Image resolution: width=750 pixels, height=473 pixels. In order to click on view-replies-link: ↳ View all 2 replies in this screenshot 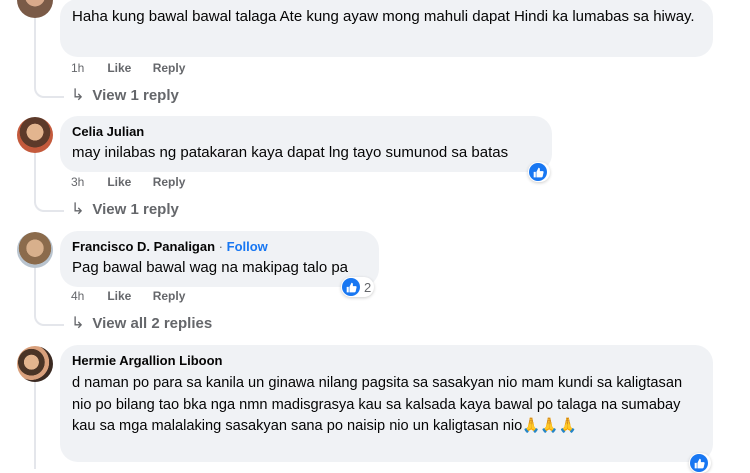, I will do `click(141, 324)`.